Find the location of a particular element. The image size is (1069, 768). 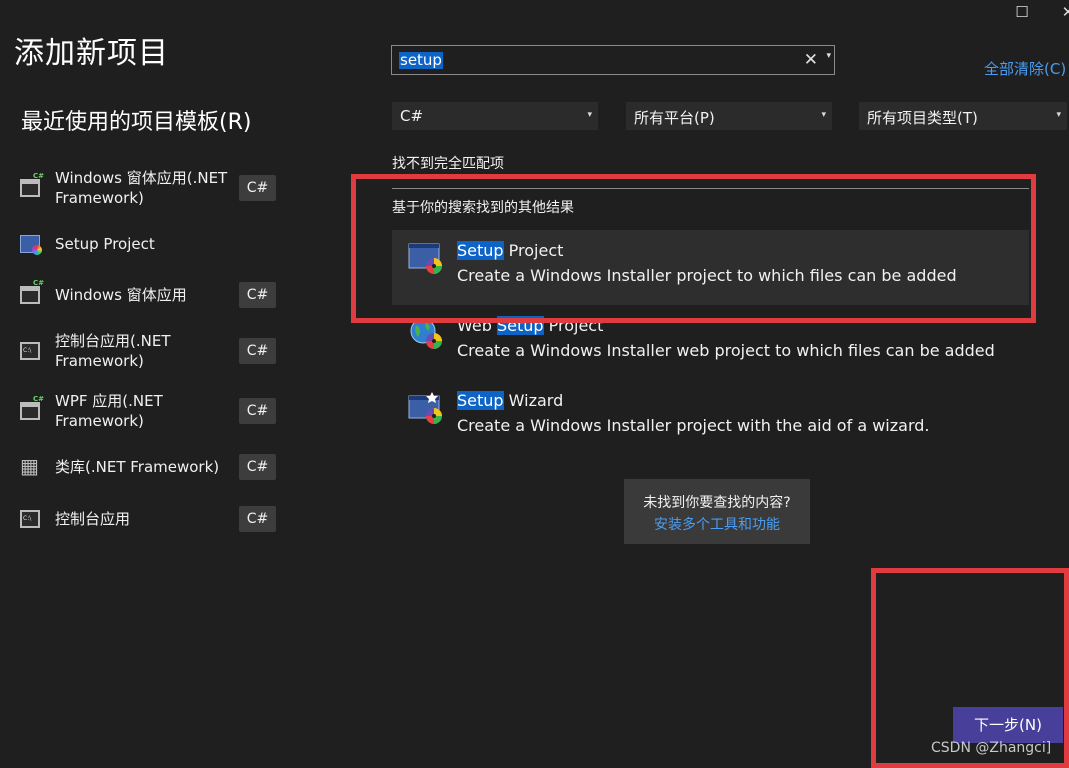

recent-item-label: 控制台应用(.NET Framework) is located at coordinates (113, 351).